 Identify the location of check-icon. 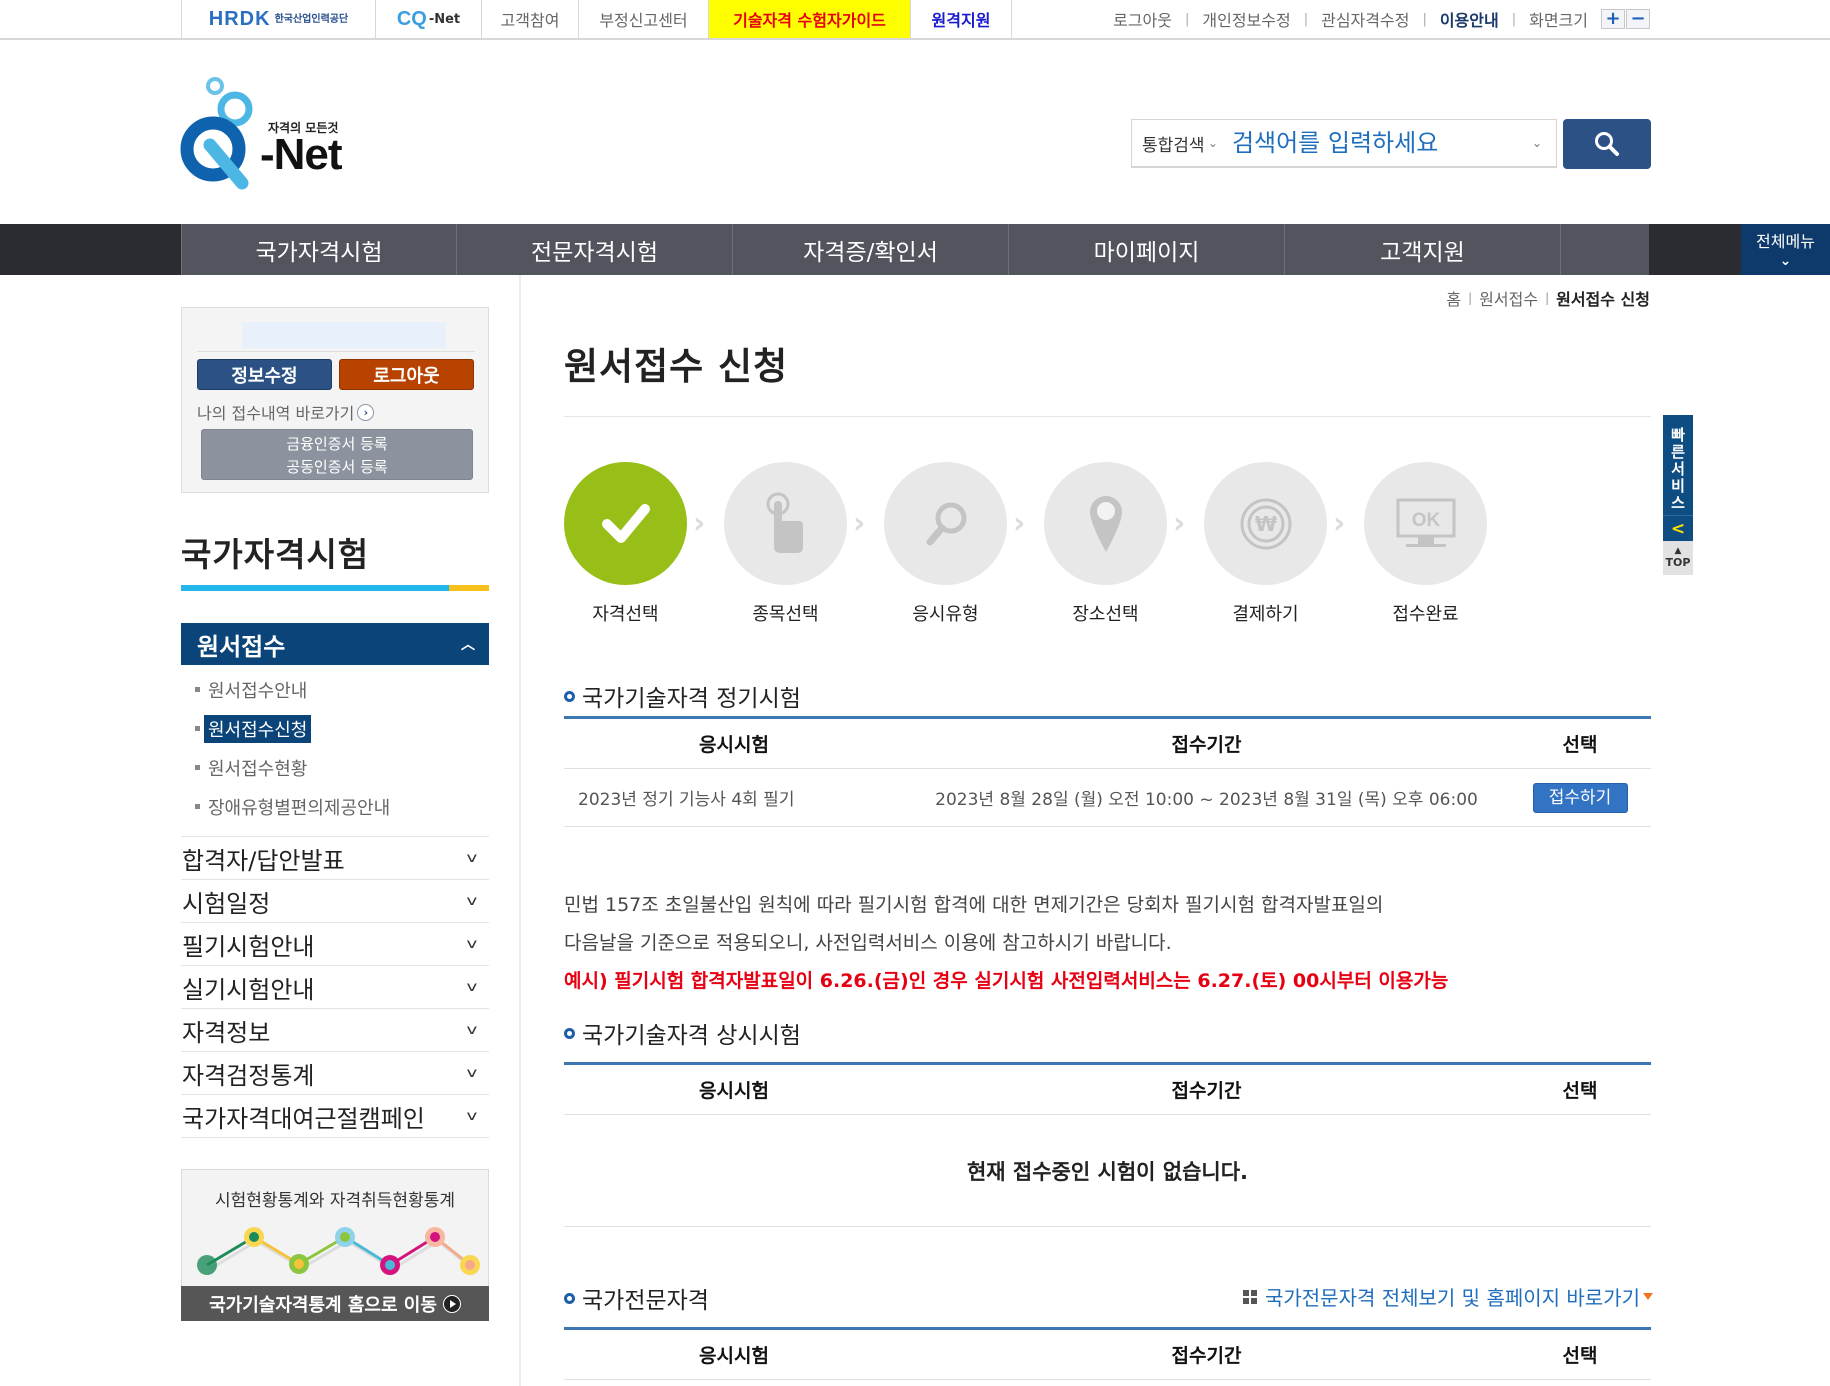
(625, 523).